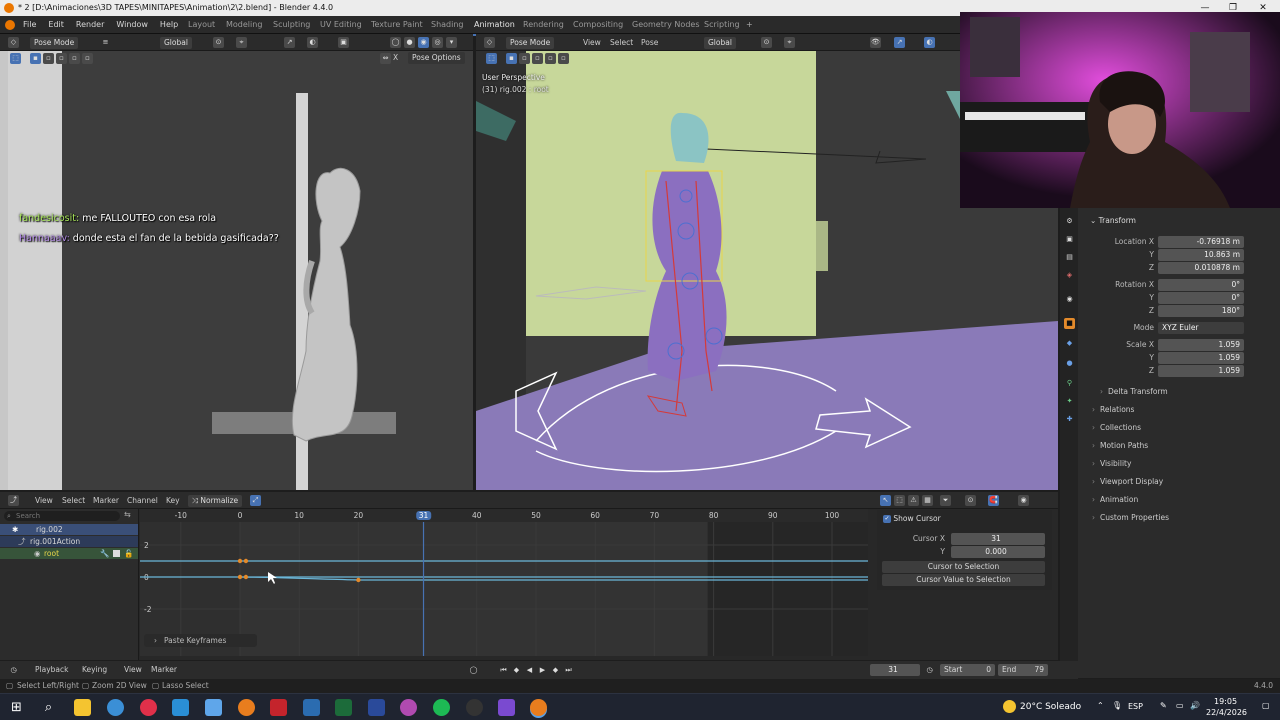 The width and height of the screenshot is (1280, 720). I want to click on workspace-tab-geometry-nodes: Geometry Nodes, so click(665, 25).